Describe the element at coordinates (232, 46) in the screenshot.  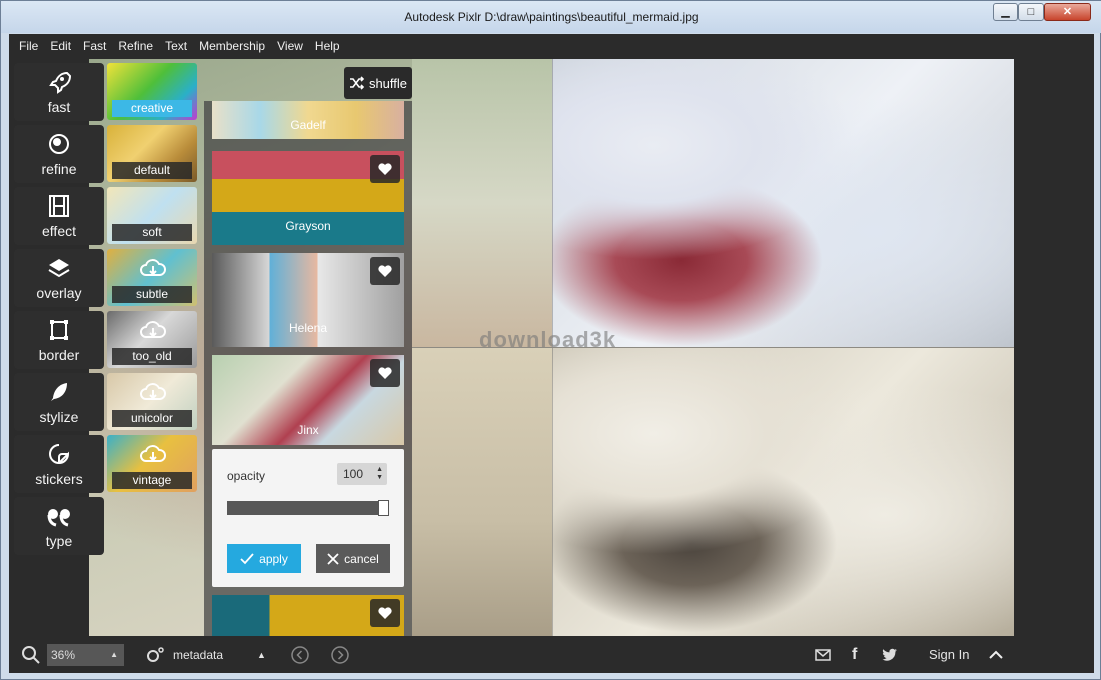
I see `menu-membership: Membership` at that location.